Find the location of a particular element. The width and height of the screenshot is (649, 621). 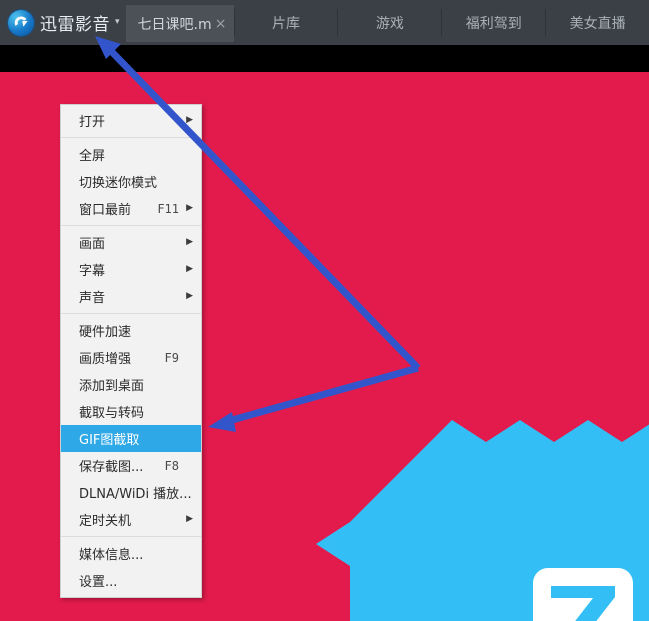

menu-item: 硬件加速 is located at coordinates (131, 330).